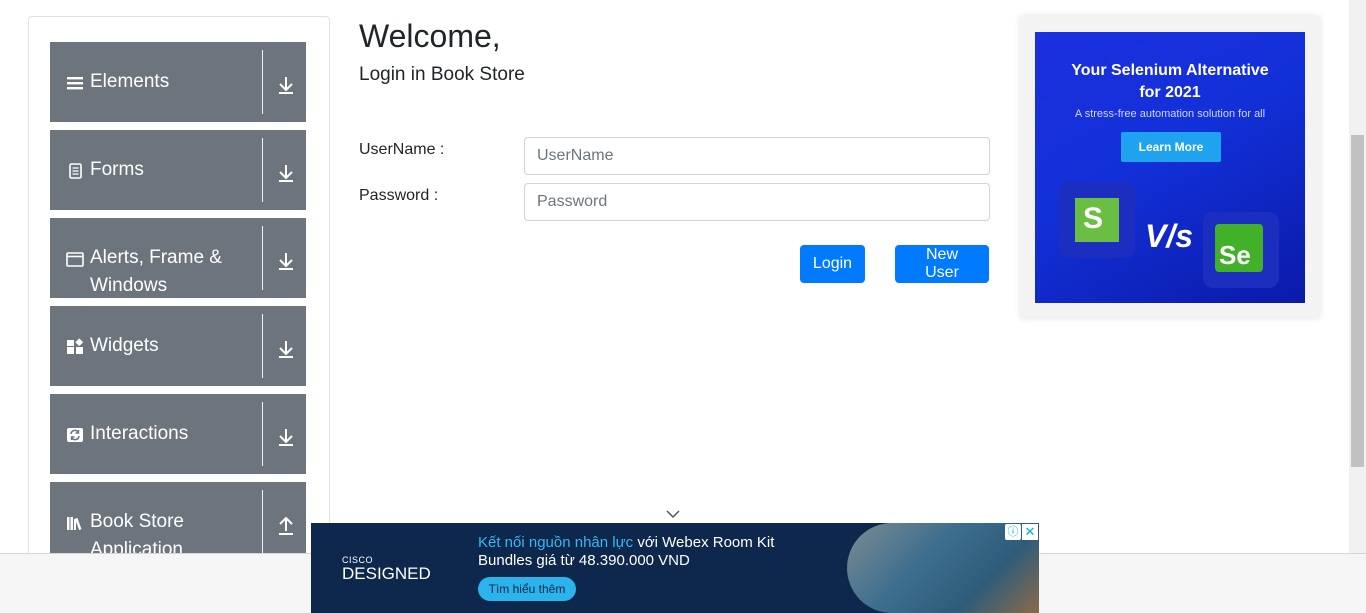 This screenshot has height=613, width=1366. Describe the element at coordinates (402, 149) in the screenshot. I see `username-label: UserName :` at that location.